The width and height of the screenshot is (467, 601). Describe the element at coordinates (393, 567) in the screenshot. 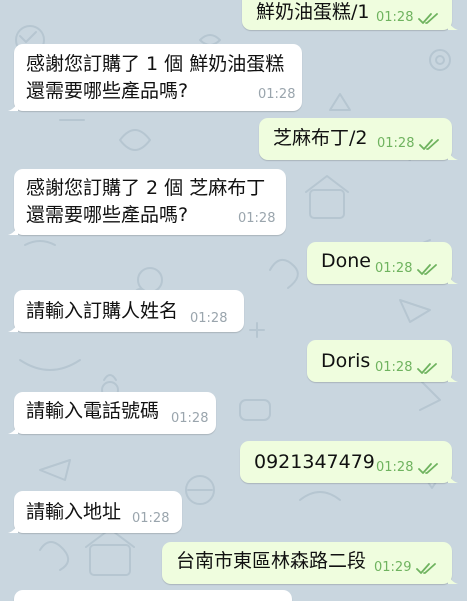

I see `message-time: 01:29` at that location.